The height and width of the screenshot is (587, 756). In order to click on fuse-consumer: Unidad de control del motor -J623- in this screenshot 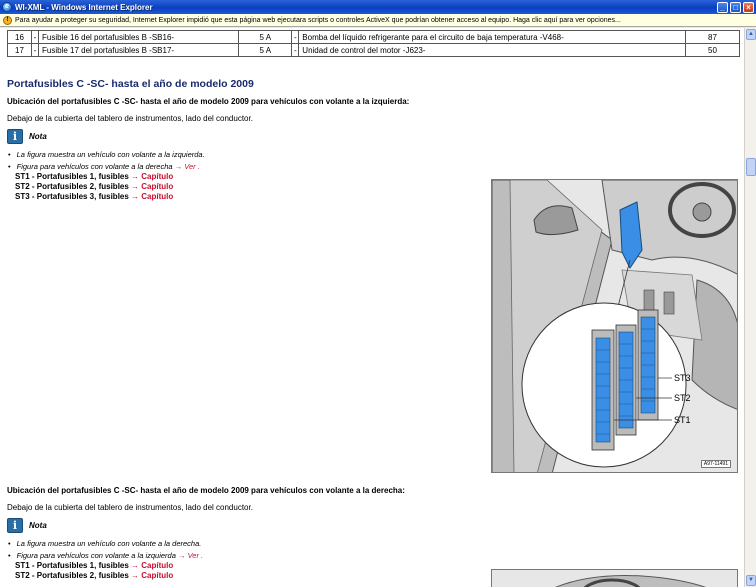, I will do `click(492, 50)`.